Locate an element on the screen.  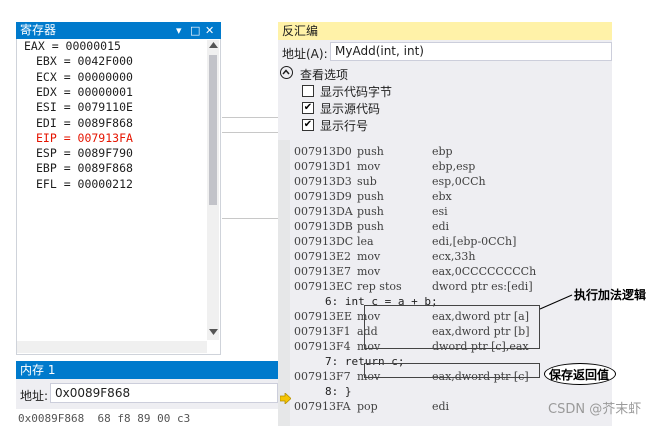
register-value: ESI = 0079110E is located at coordinates (84, 107).